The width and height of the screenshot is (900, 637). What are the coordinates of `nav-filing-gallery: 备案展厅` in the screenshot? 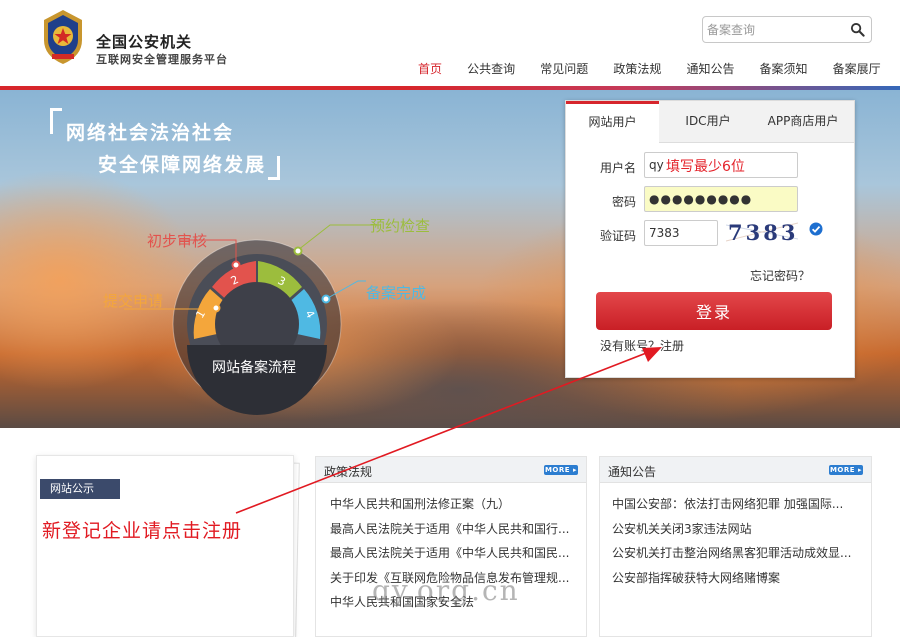 It's located at (857, 68).